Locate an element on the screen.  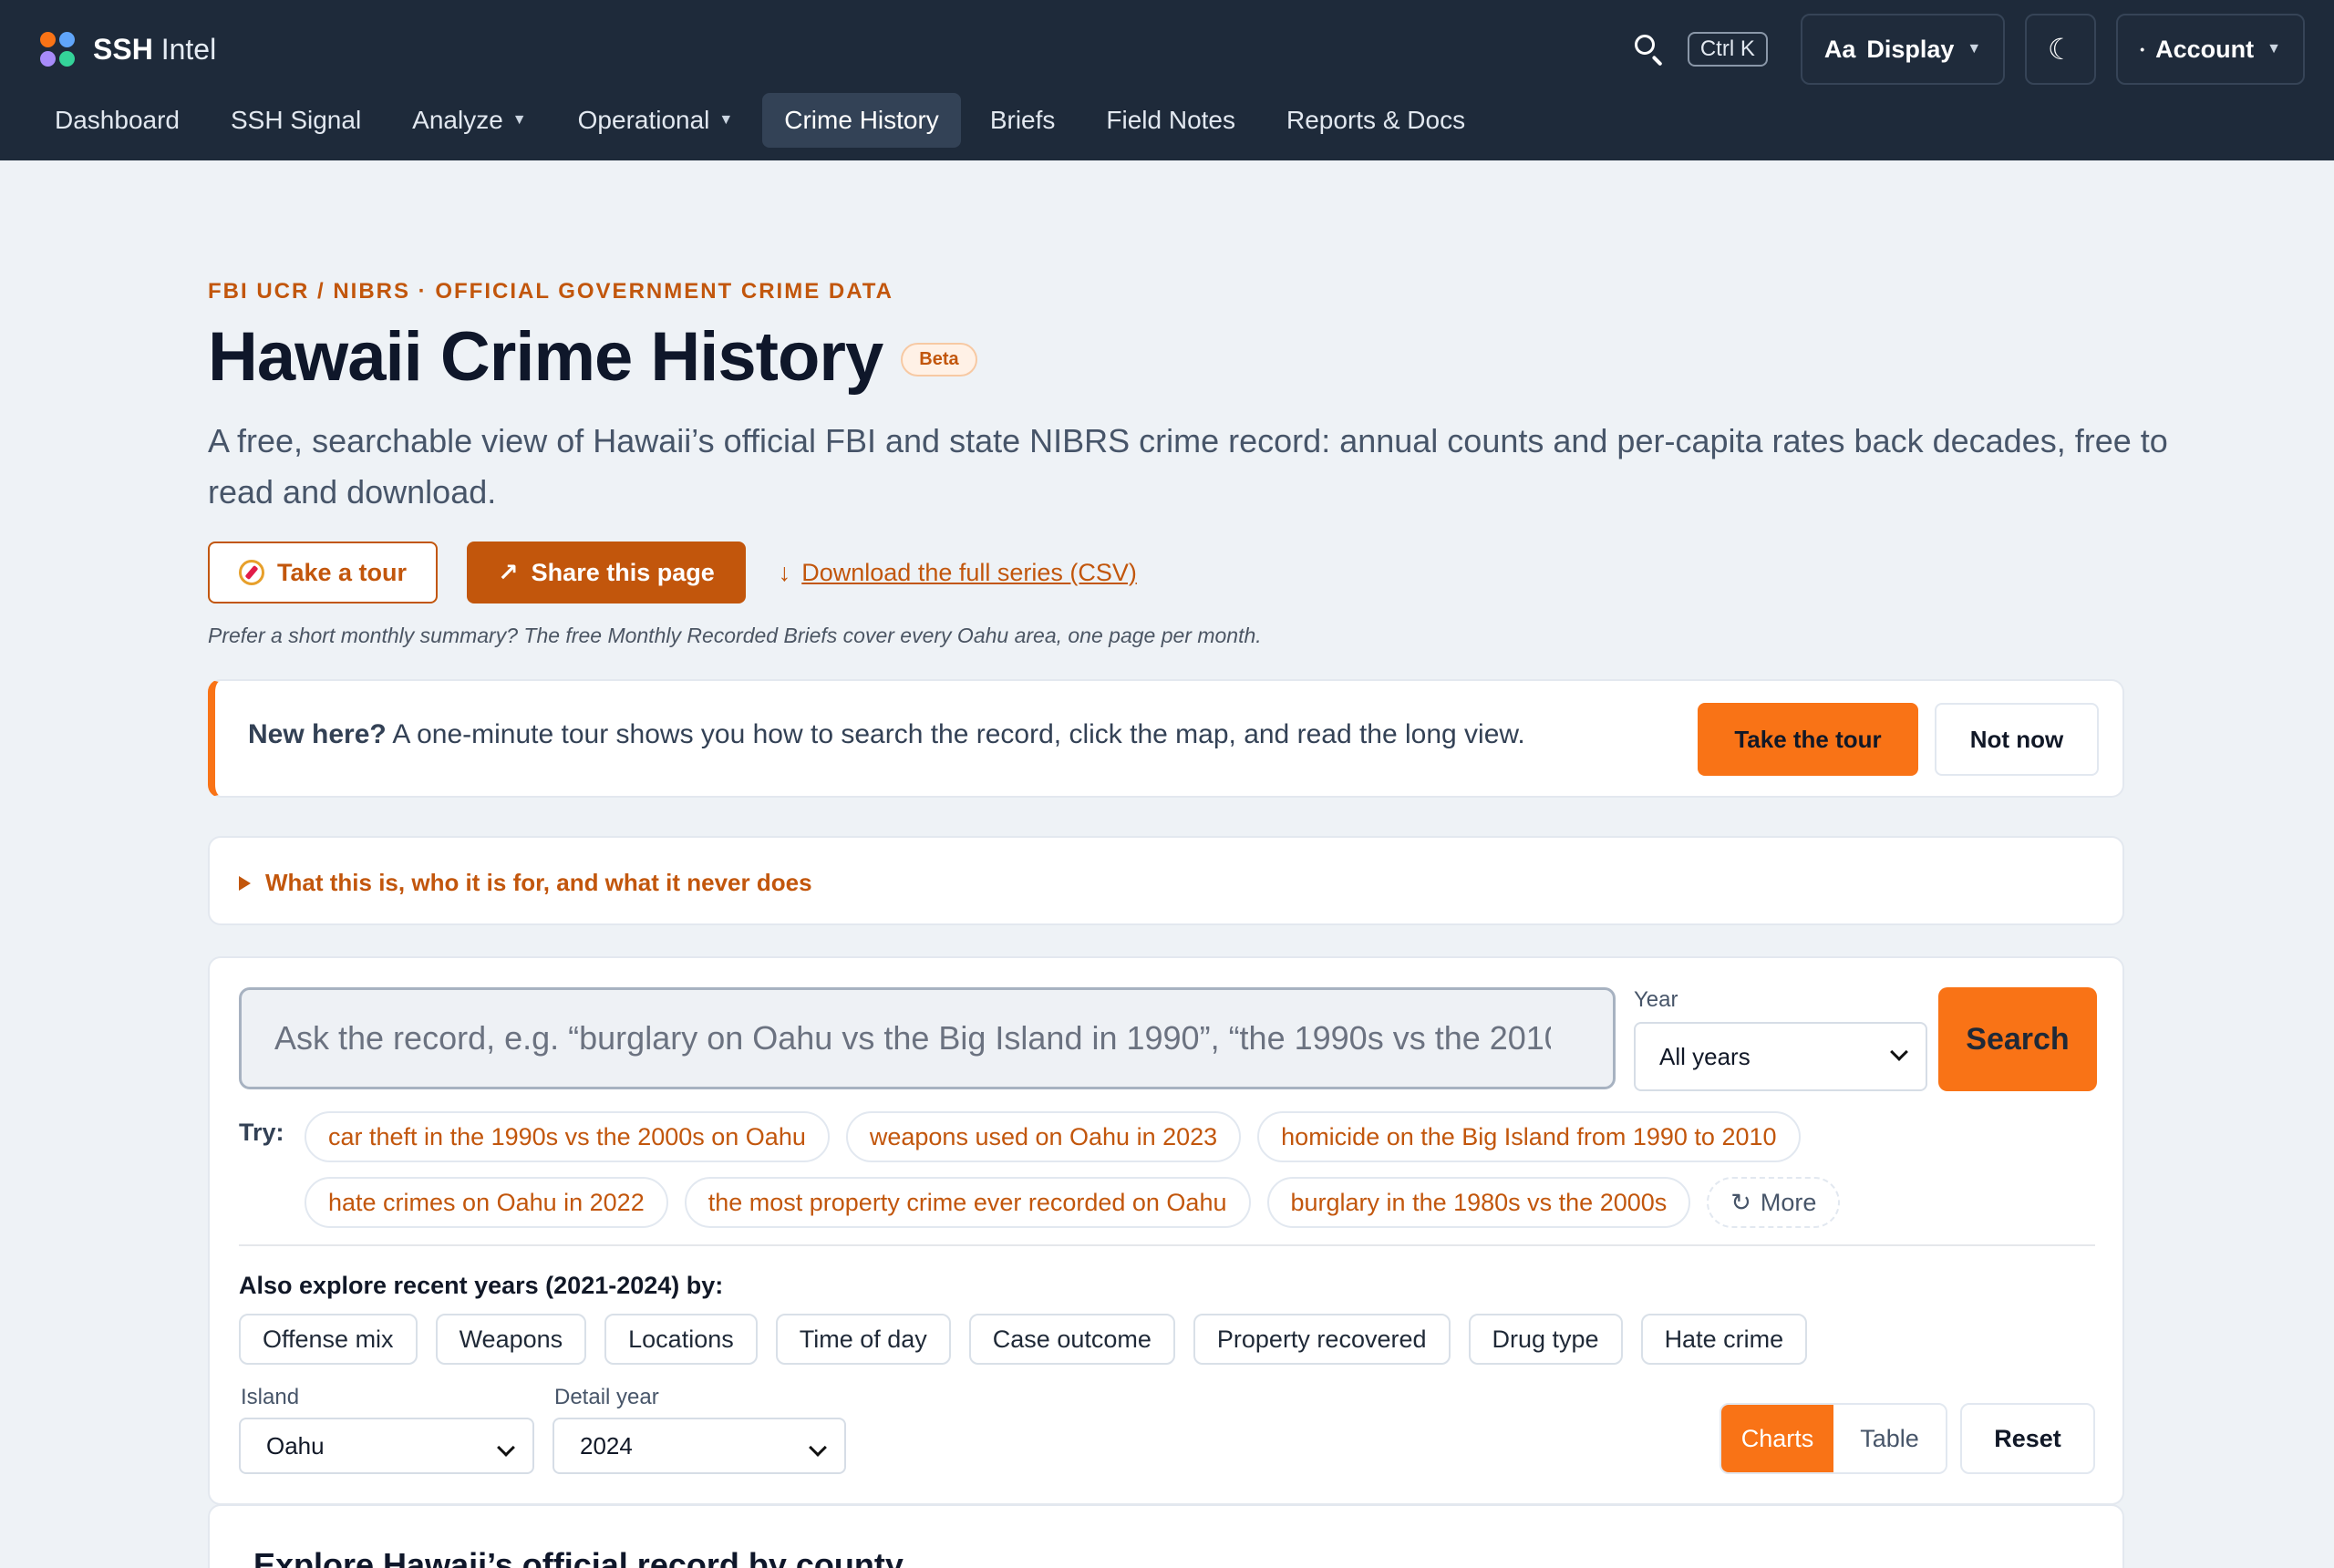
year-select-value: All years is located at coordinates (1705, 1056).